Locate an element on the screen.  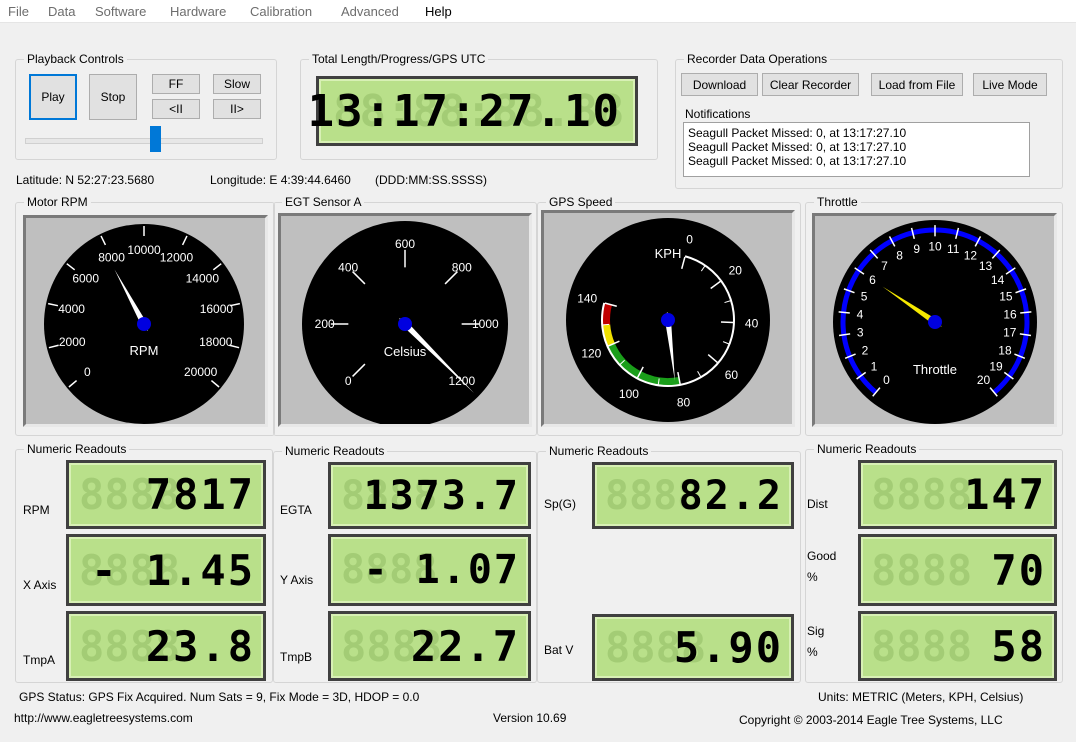
menu-file: File is located at coordinates (18, 11).